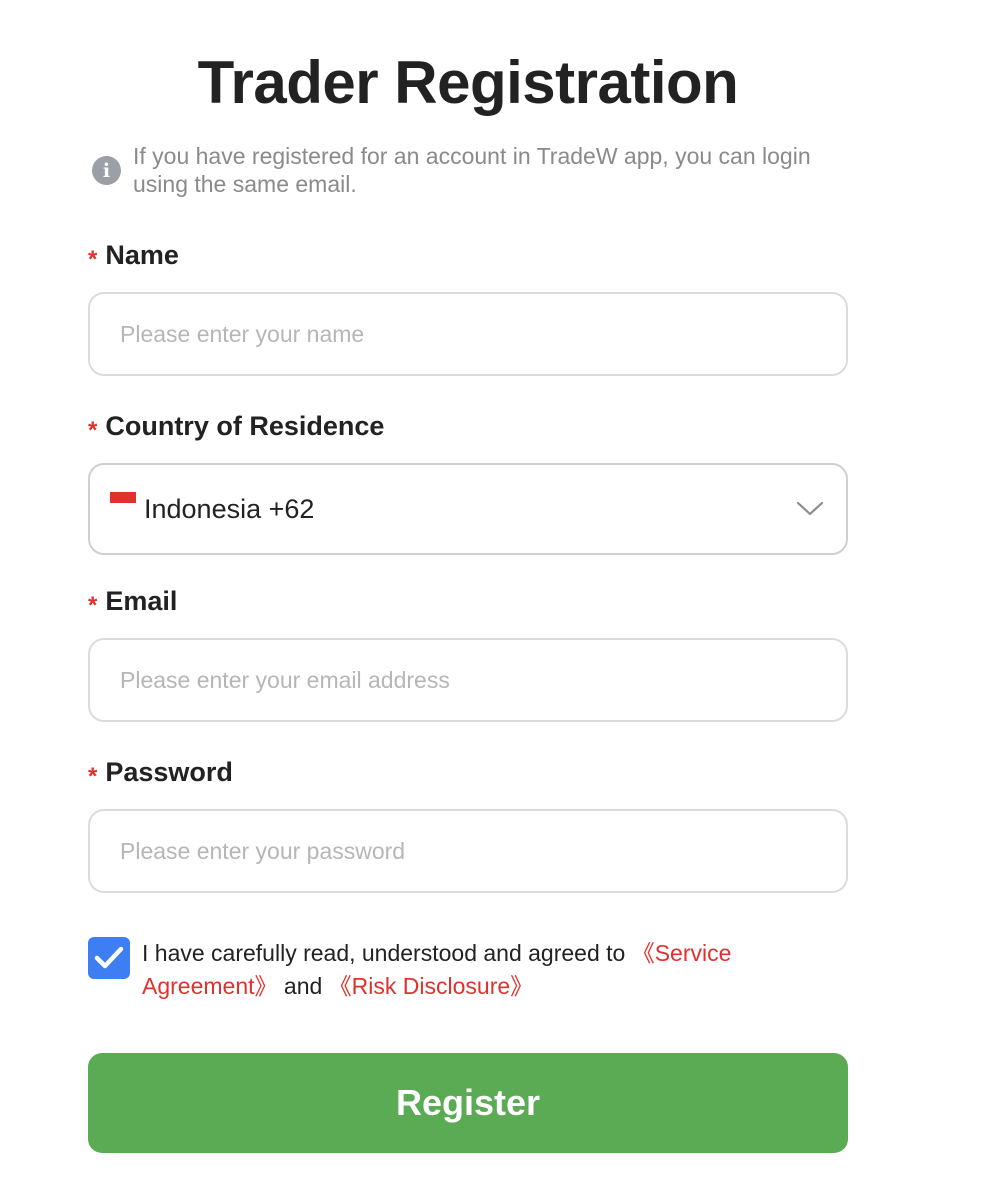 This screenshot has height=1192, width=1000. I want to click on name-input, so click(468, 334).